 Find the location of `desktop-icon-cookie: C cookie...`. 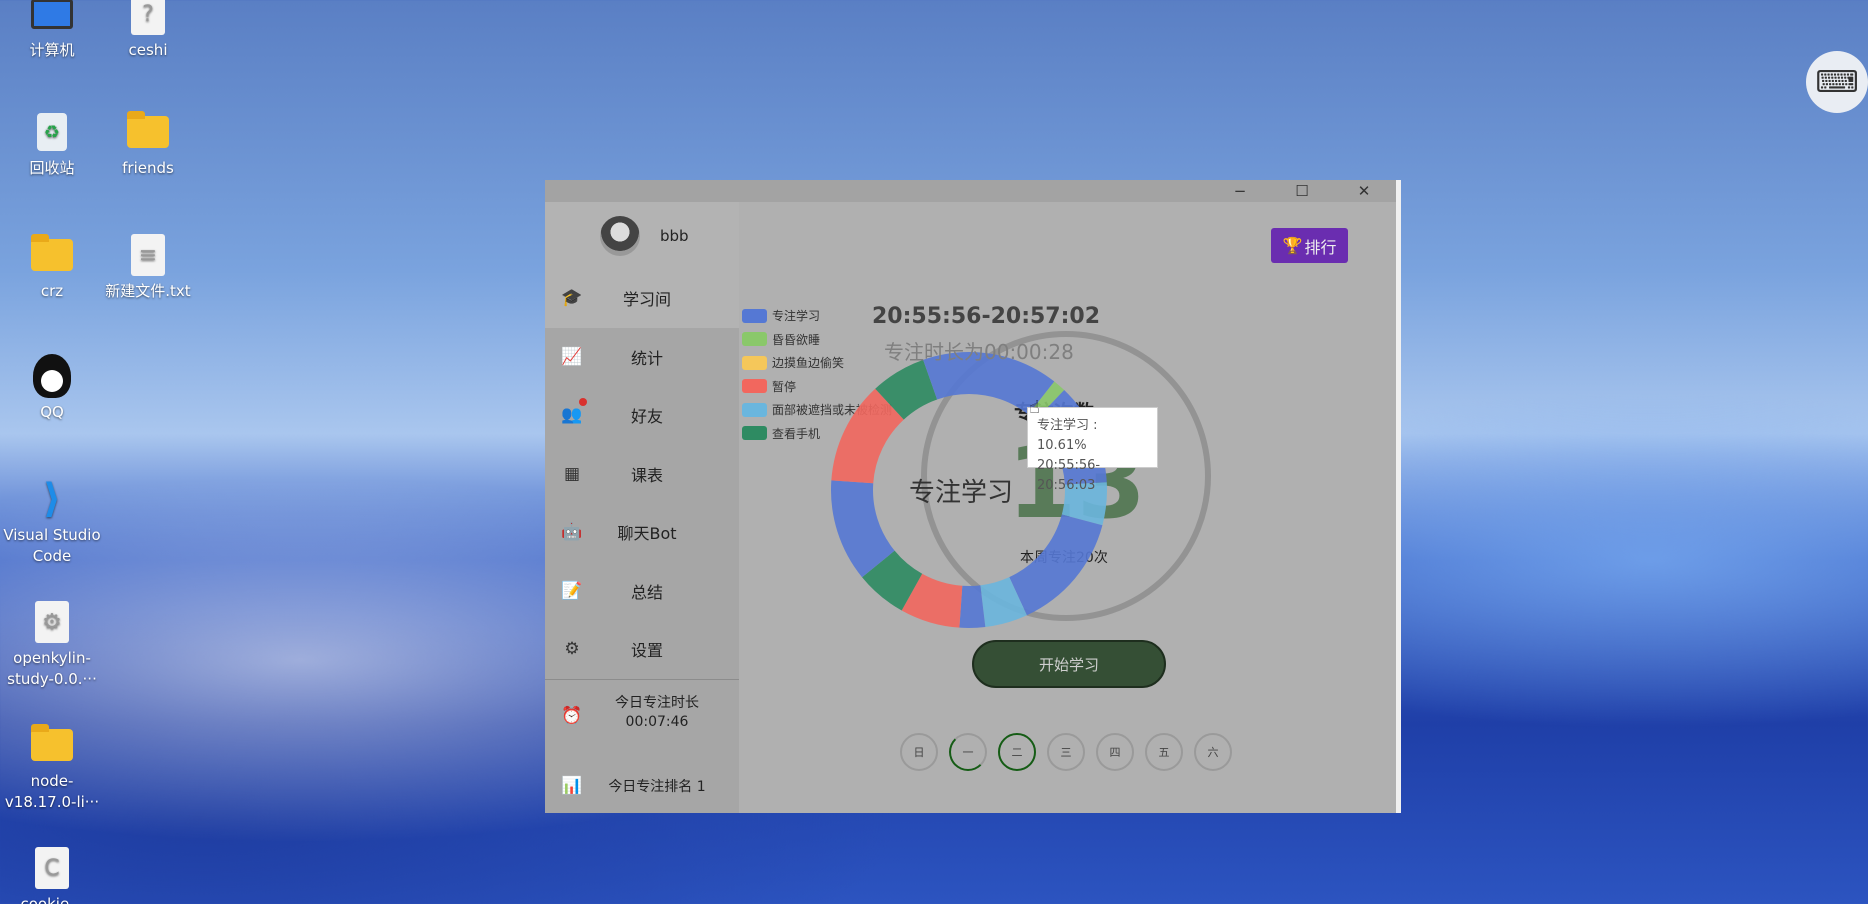

desktop-icon-cookie: C cookie... is located at coordinates (52, 875).